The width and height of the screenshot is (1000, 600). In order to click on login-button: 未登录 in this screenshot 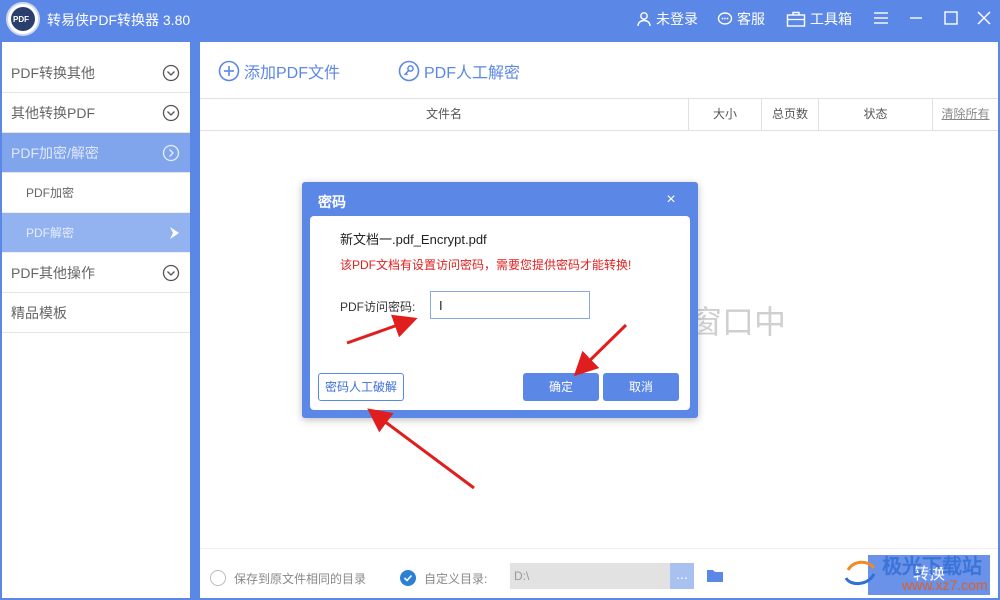, I will do `click(667, 19)`.